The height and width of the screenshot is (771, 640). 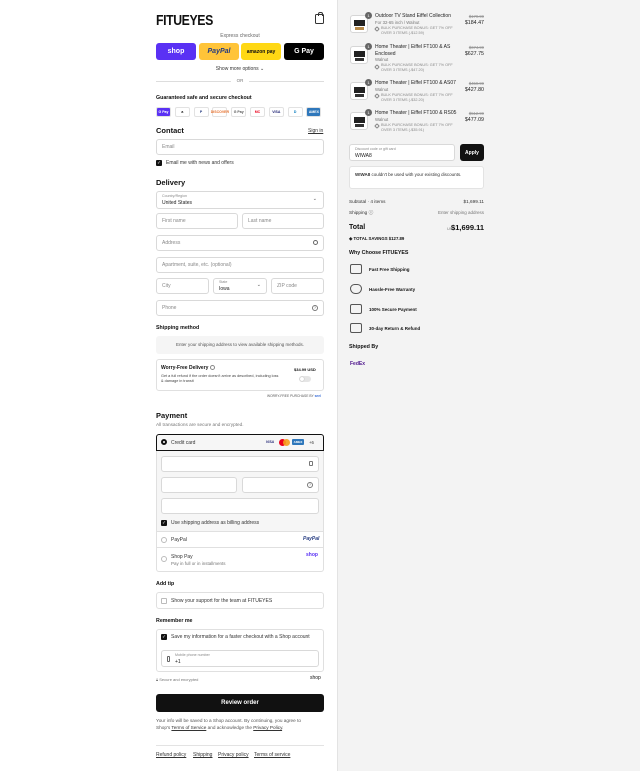 I want to click on shop-pay-option, so click(x=240, y=560).